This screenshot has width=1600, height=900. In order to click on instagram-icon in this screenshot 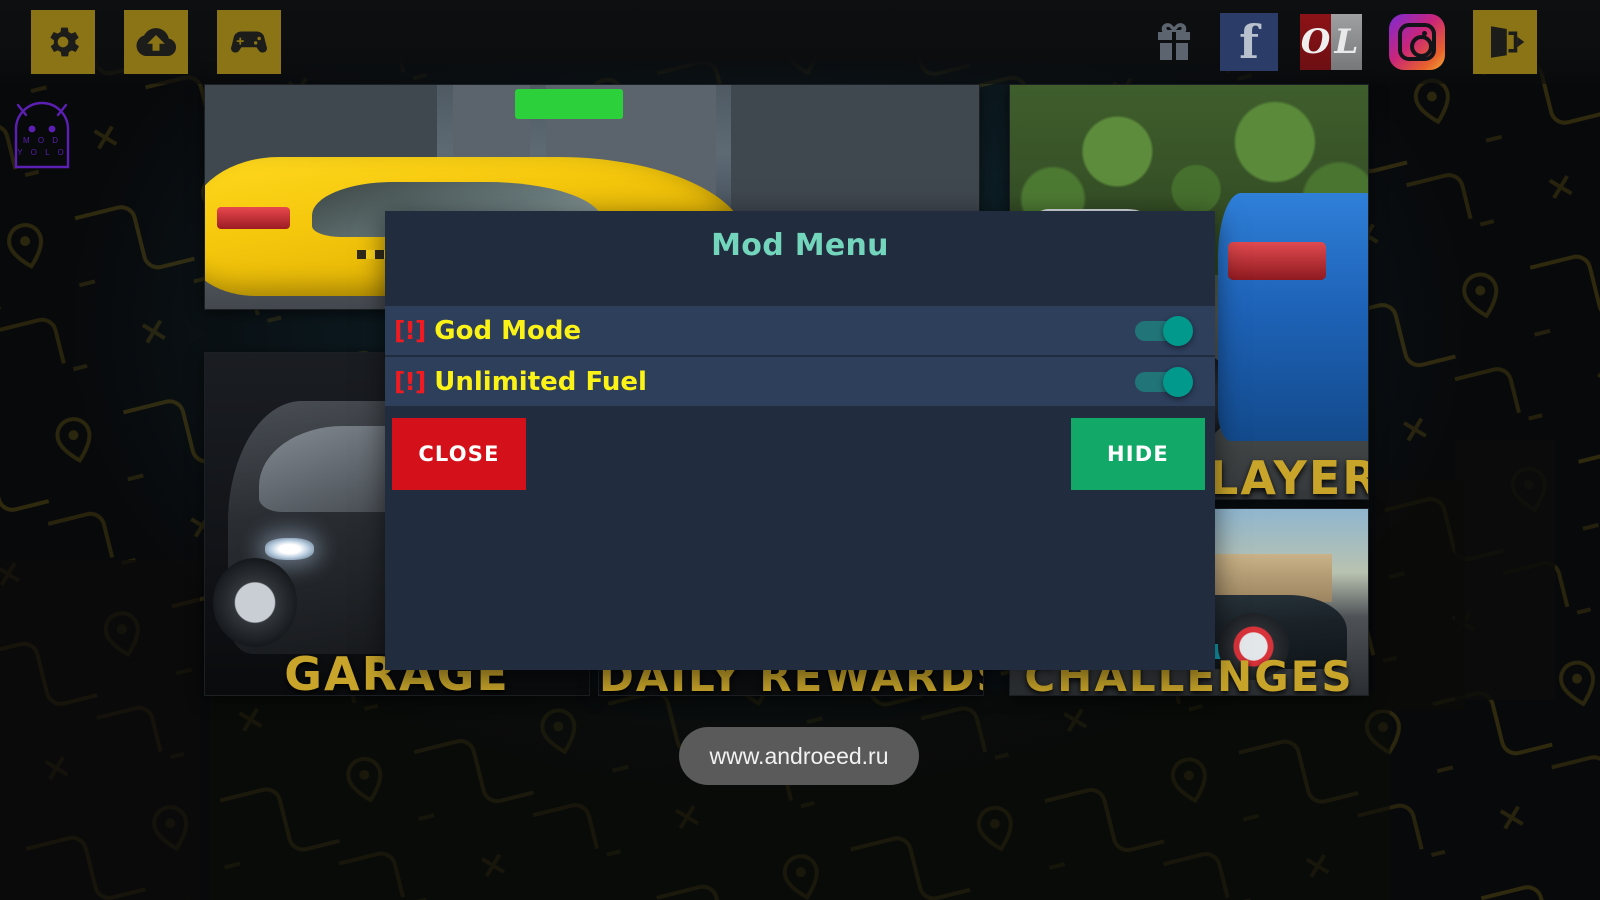, I will do `click(1417, 42)`.